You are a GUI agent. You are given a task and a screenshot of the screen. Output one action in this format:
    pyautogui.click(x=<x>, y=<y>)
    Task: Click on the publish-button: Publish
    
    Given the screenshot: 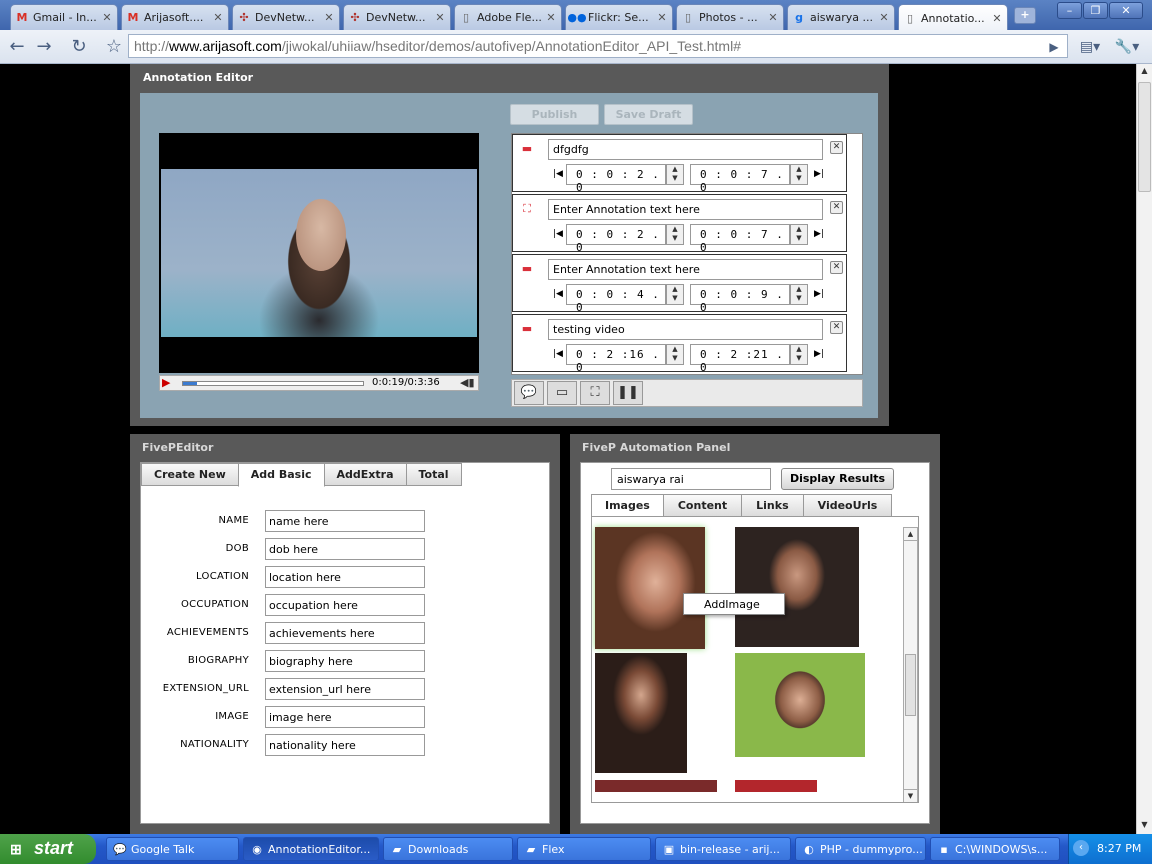 What is the action you would take?
    pyautogui.click(x=554, y=114)
    